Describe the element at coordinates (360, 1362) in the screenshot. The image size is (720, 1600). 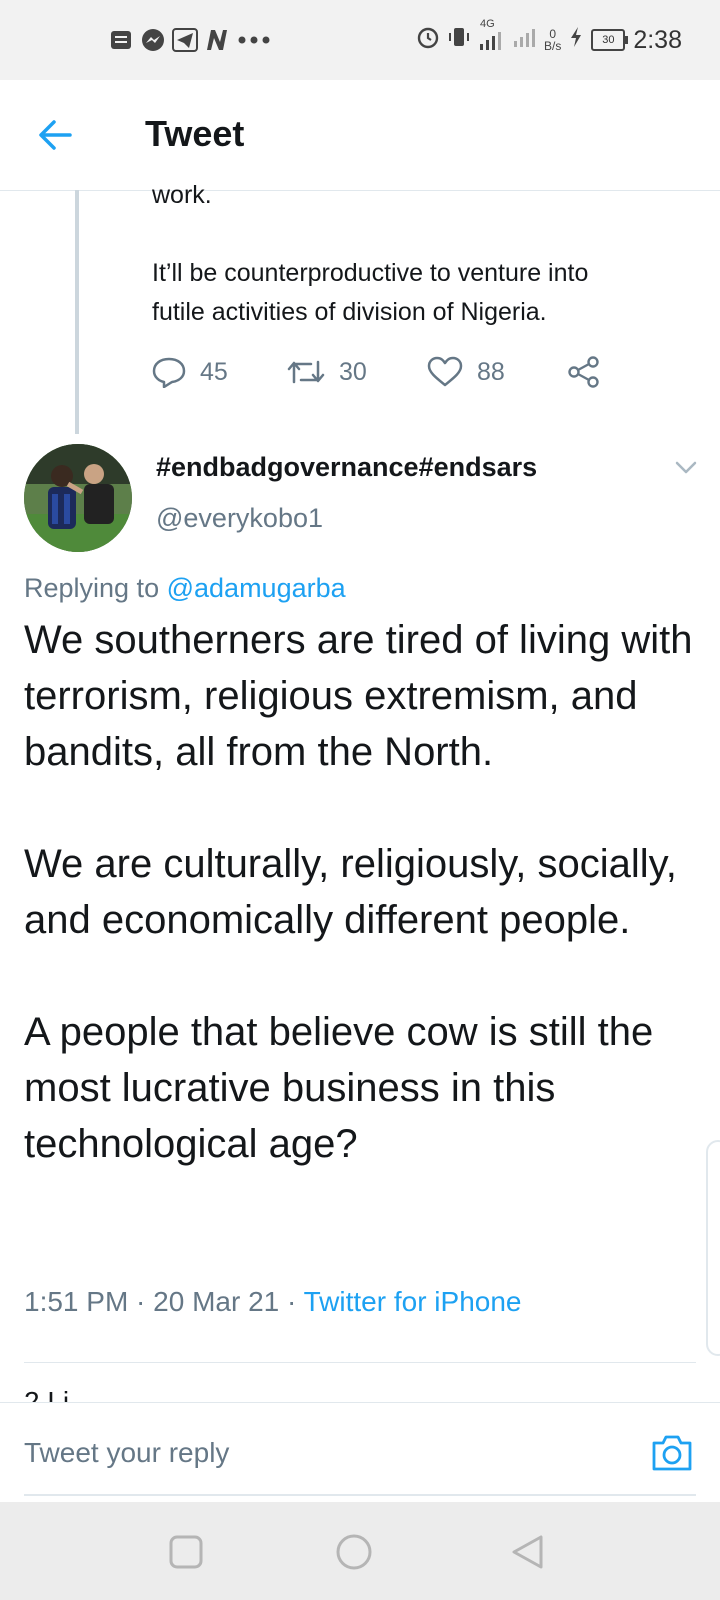
I see `divider` at that location.